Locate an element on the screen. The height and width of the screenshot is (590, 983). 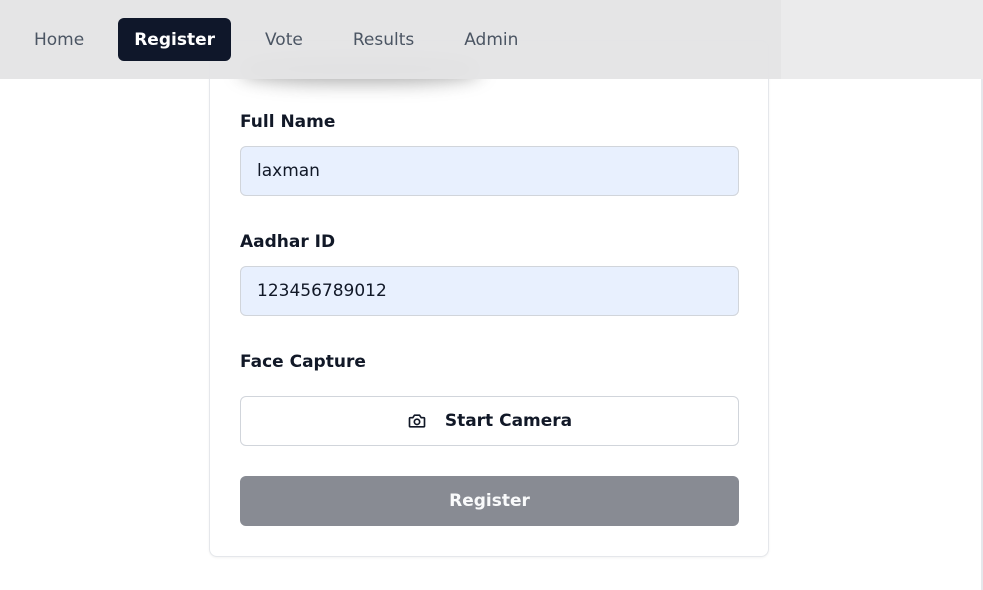
nav-home: Home is located at coordinates (59, 39).